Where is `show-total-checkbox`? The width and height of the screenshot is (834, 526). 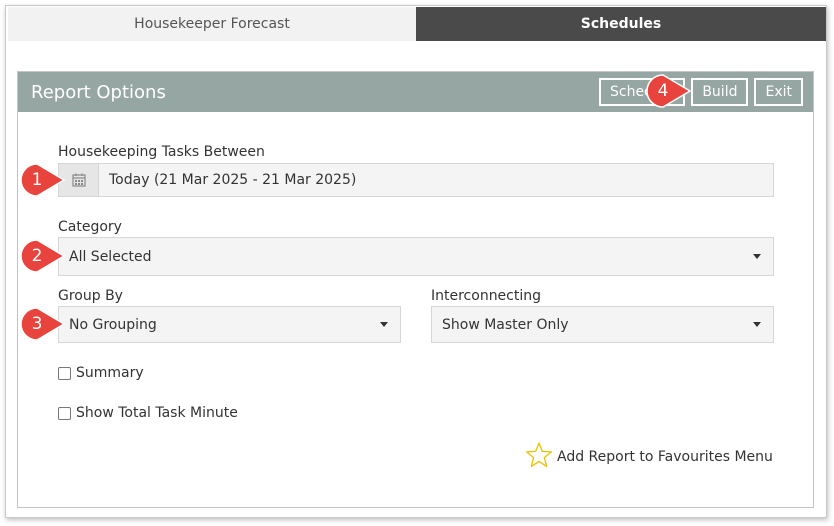
show-total-checkbox is located at coordinates (64, 413).